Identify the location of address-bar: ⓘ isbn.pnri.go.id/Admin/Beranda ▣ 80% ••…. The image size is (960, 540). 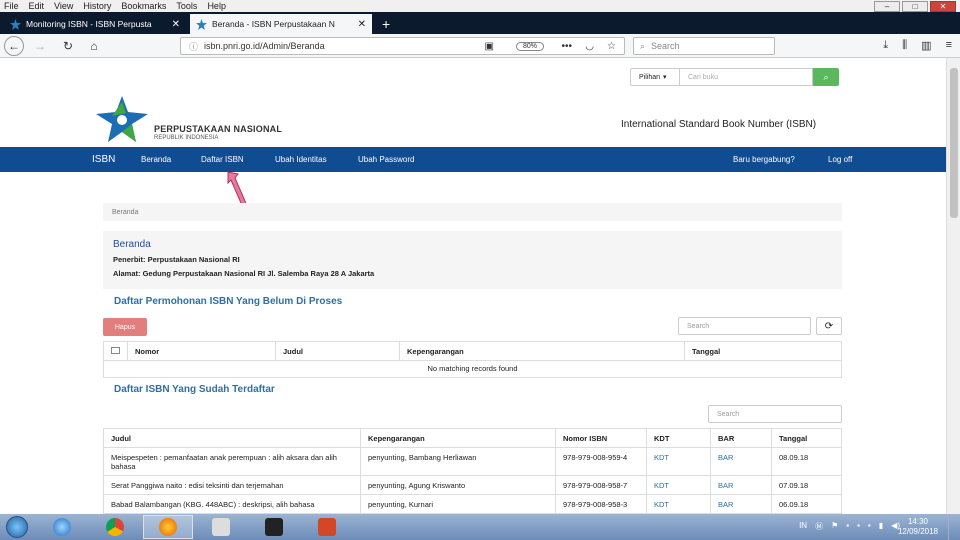
(402, 46).